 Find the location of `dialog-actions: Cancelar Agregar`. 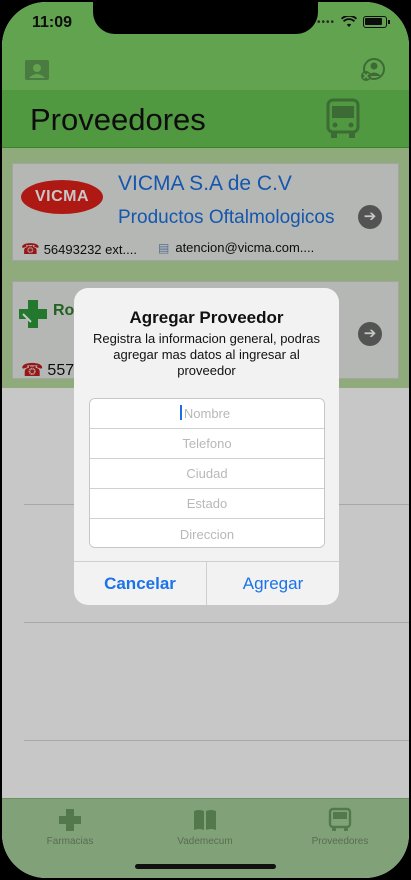

dialog-actions: Cancelar Agregar is located at coordinates (206, 583).